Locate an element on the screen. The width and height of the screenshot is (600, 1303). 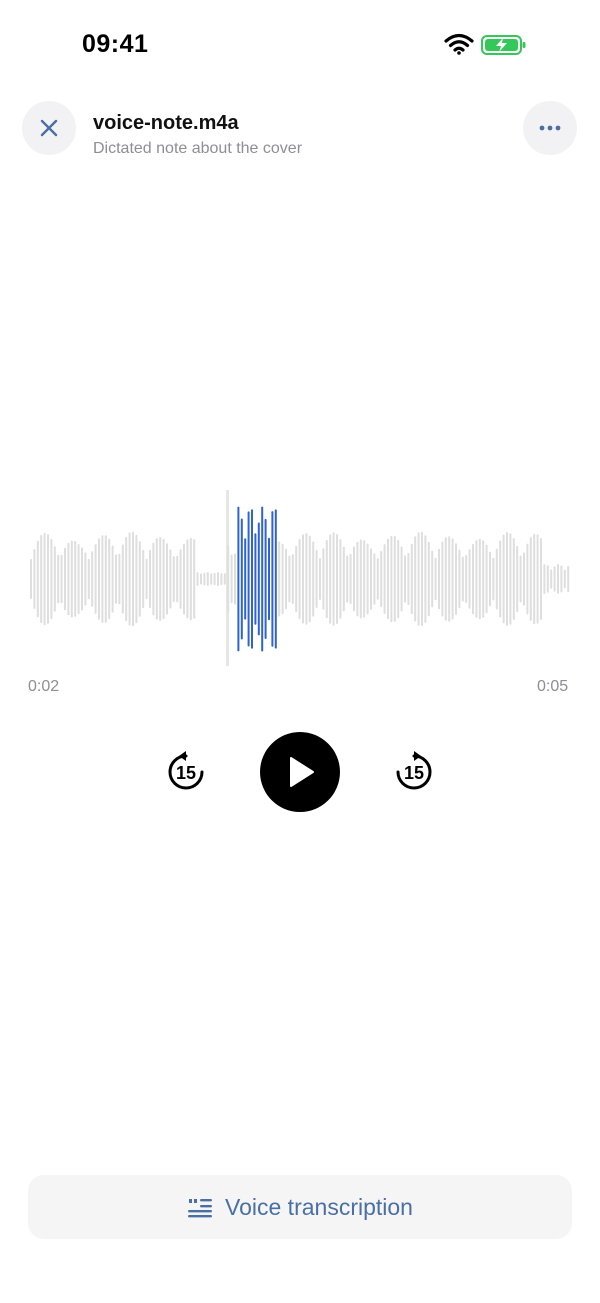
ellipsis-icon is located at coordinates (550, 128).